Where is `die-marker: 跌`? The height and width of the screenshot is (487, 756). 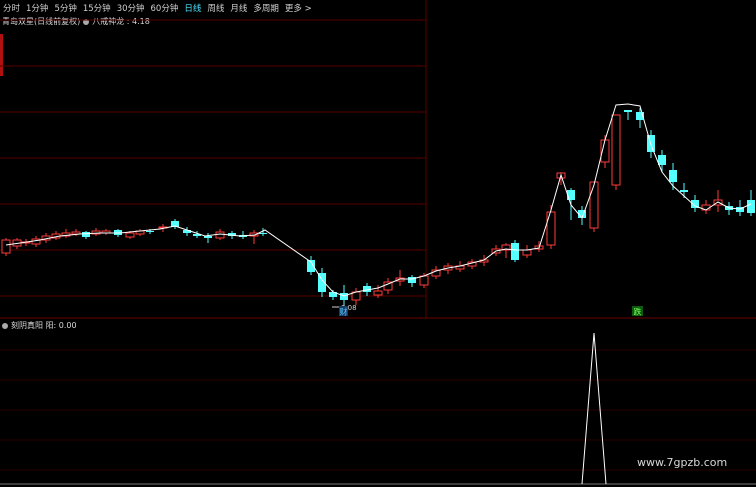
die-marker: 跌 is located at coordinates (638, 312).